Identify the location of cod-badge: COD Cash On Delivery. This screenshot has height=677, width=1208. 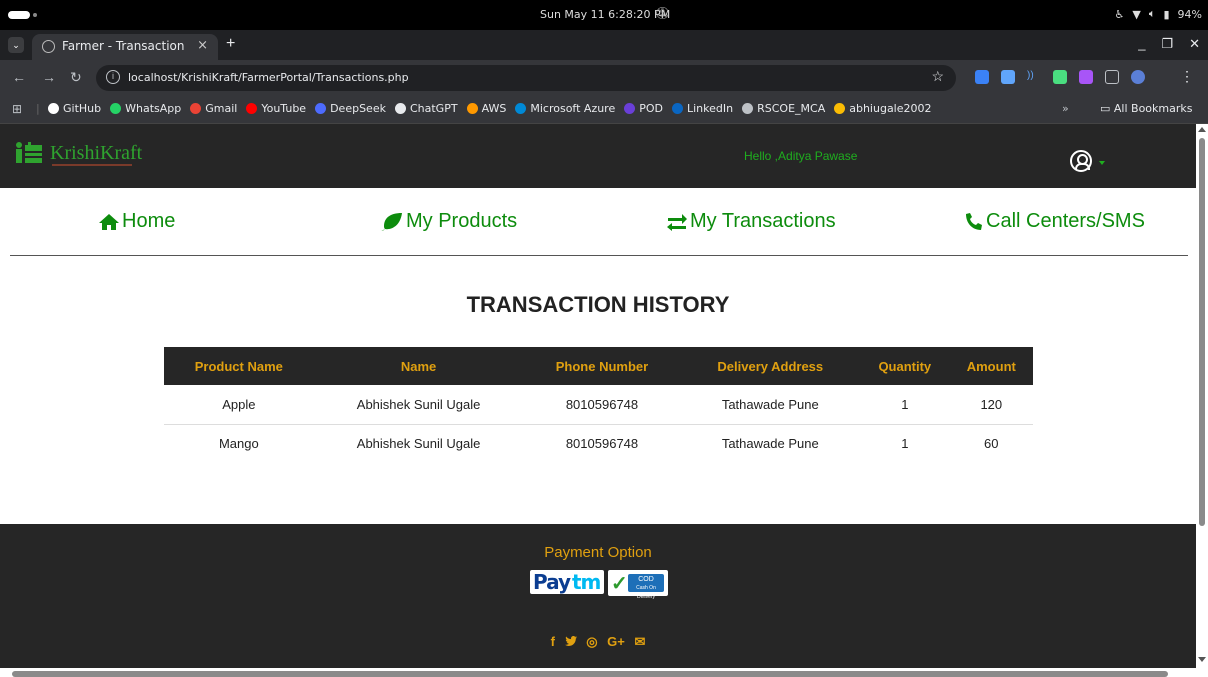
(646, 587).